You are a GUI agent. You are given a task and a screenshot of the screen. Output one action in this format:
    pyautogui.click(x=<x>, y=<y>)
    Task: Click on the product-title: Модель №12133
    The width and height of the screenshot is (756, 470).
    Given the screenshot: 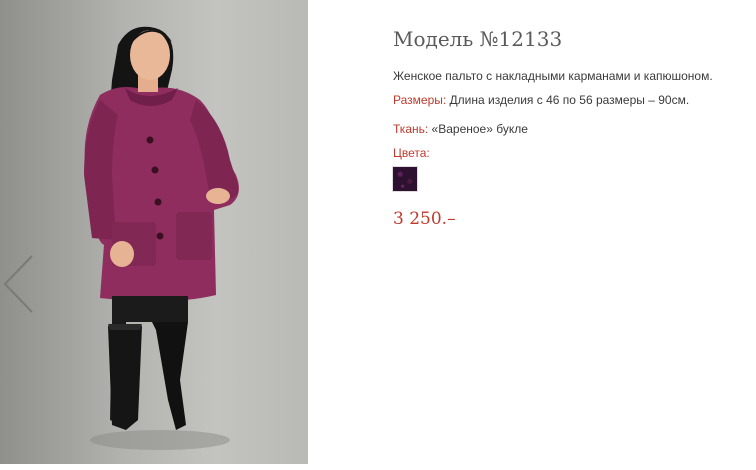 What is the action you would take?
    pyautogui.click(x=478, y=39)
    